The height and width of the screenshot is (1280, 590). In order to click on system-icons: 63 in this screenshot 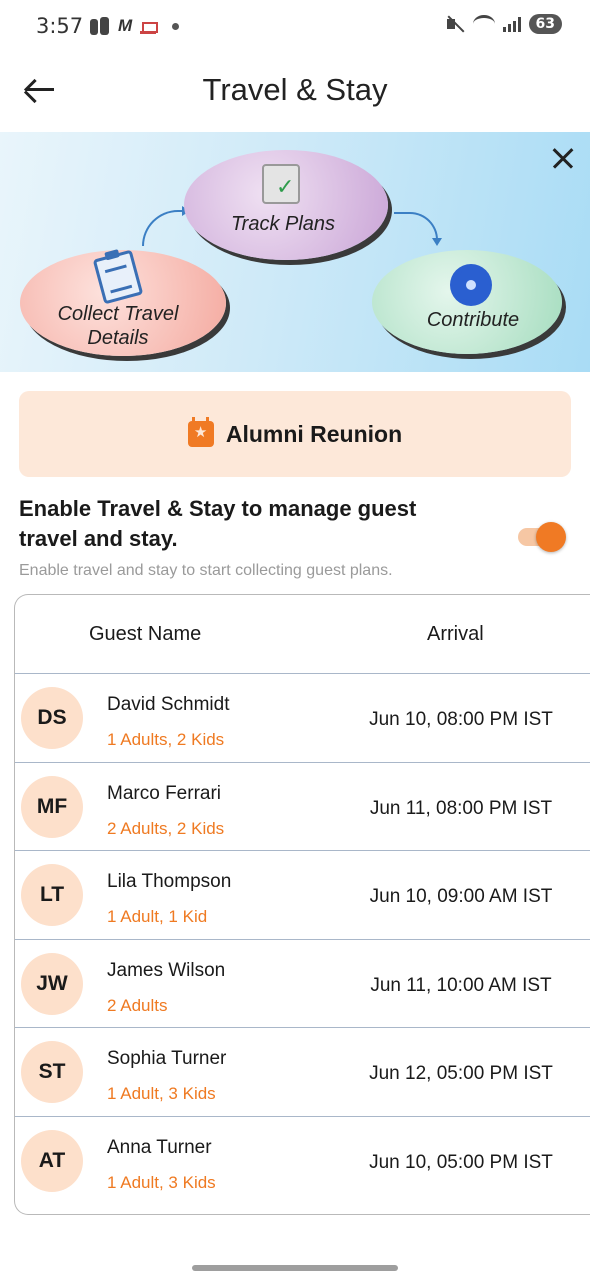, I will do `click(503, 24)`.